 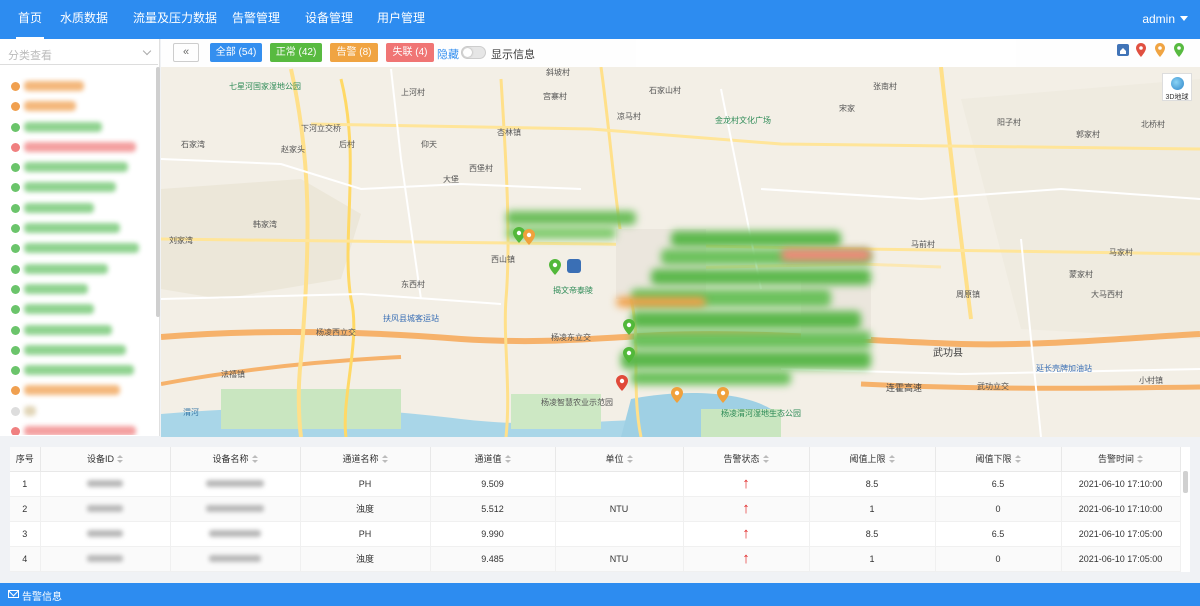 I want to click on cell-index: 4, so click(x=25, y=559).